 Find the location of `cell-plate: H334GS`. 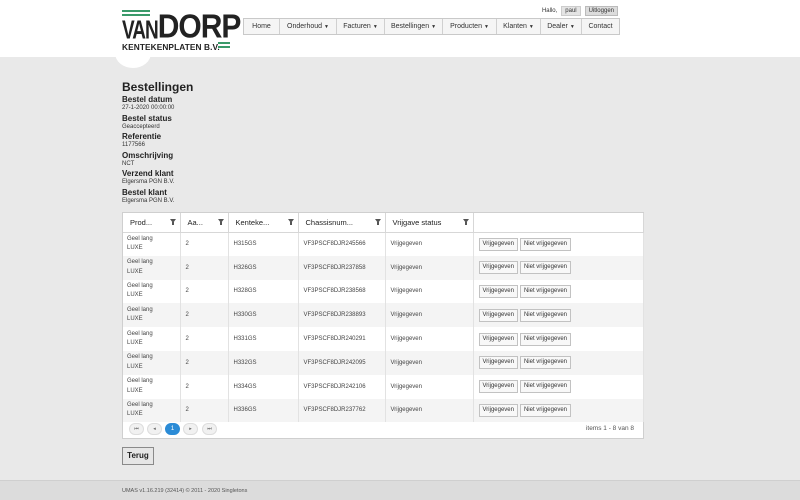

cell-plate: H334GS is located at coordinates (263, 386).